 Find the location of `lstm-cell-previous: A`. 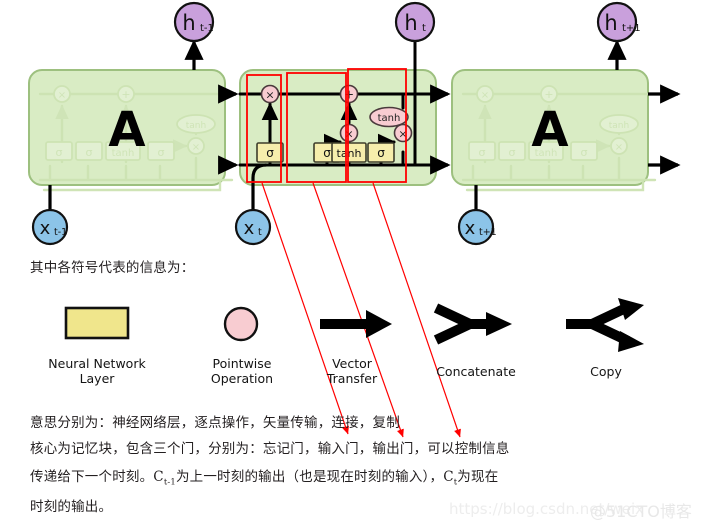

lstm-cell-previous: A is located at coordinates (130, 129).